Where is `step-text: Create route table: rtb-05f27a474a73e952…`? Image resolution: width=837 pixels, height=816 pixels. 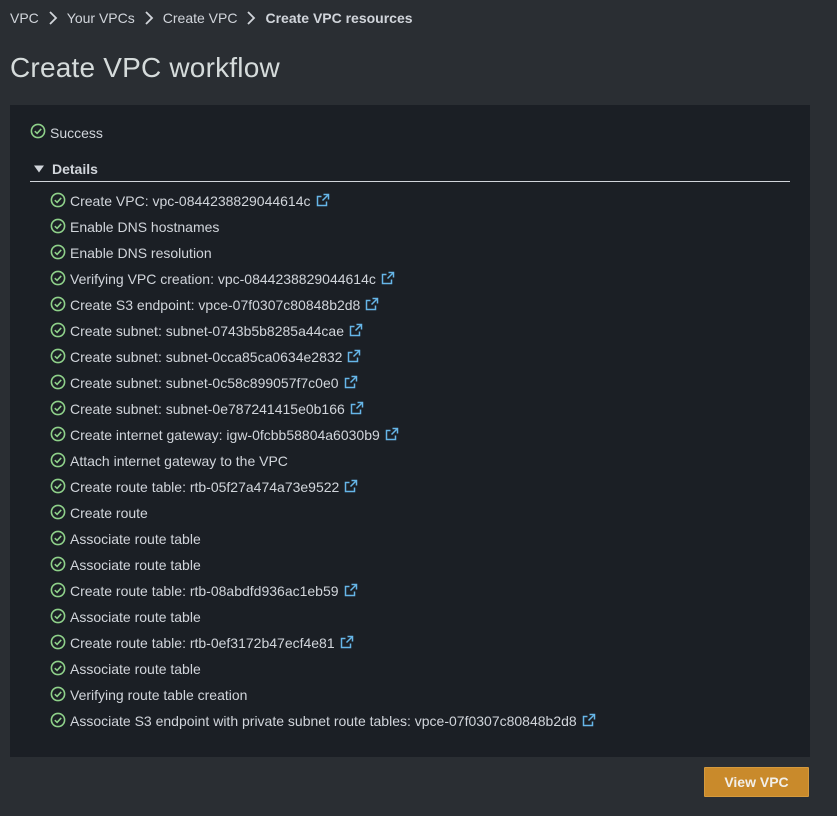
step-text: Create route table: rtb-05f27a474a73e952… is located at coordinates (205, 487).